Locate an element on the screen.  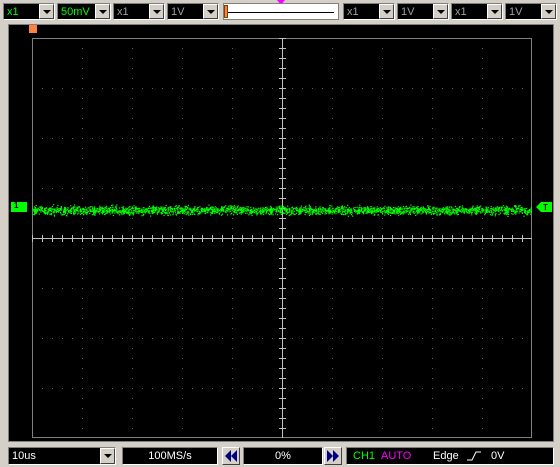
sample-rate-value: 100MS/s is located at coordinates (170, 456).